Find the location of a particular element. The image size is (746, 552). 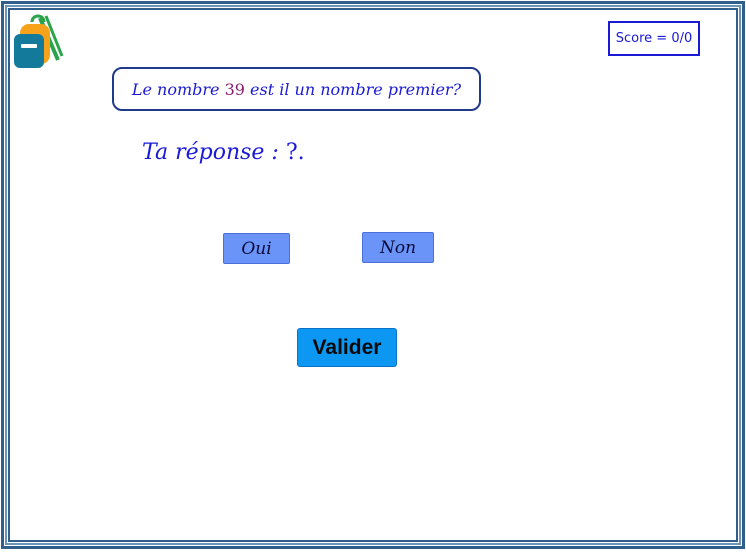

score-label: Score = 0/0 is located at coordinates (654, 38).